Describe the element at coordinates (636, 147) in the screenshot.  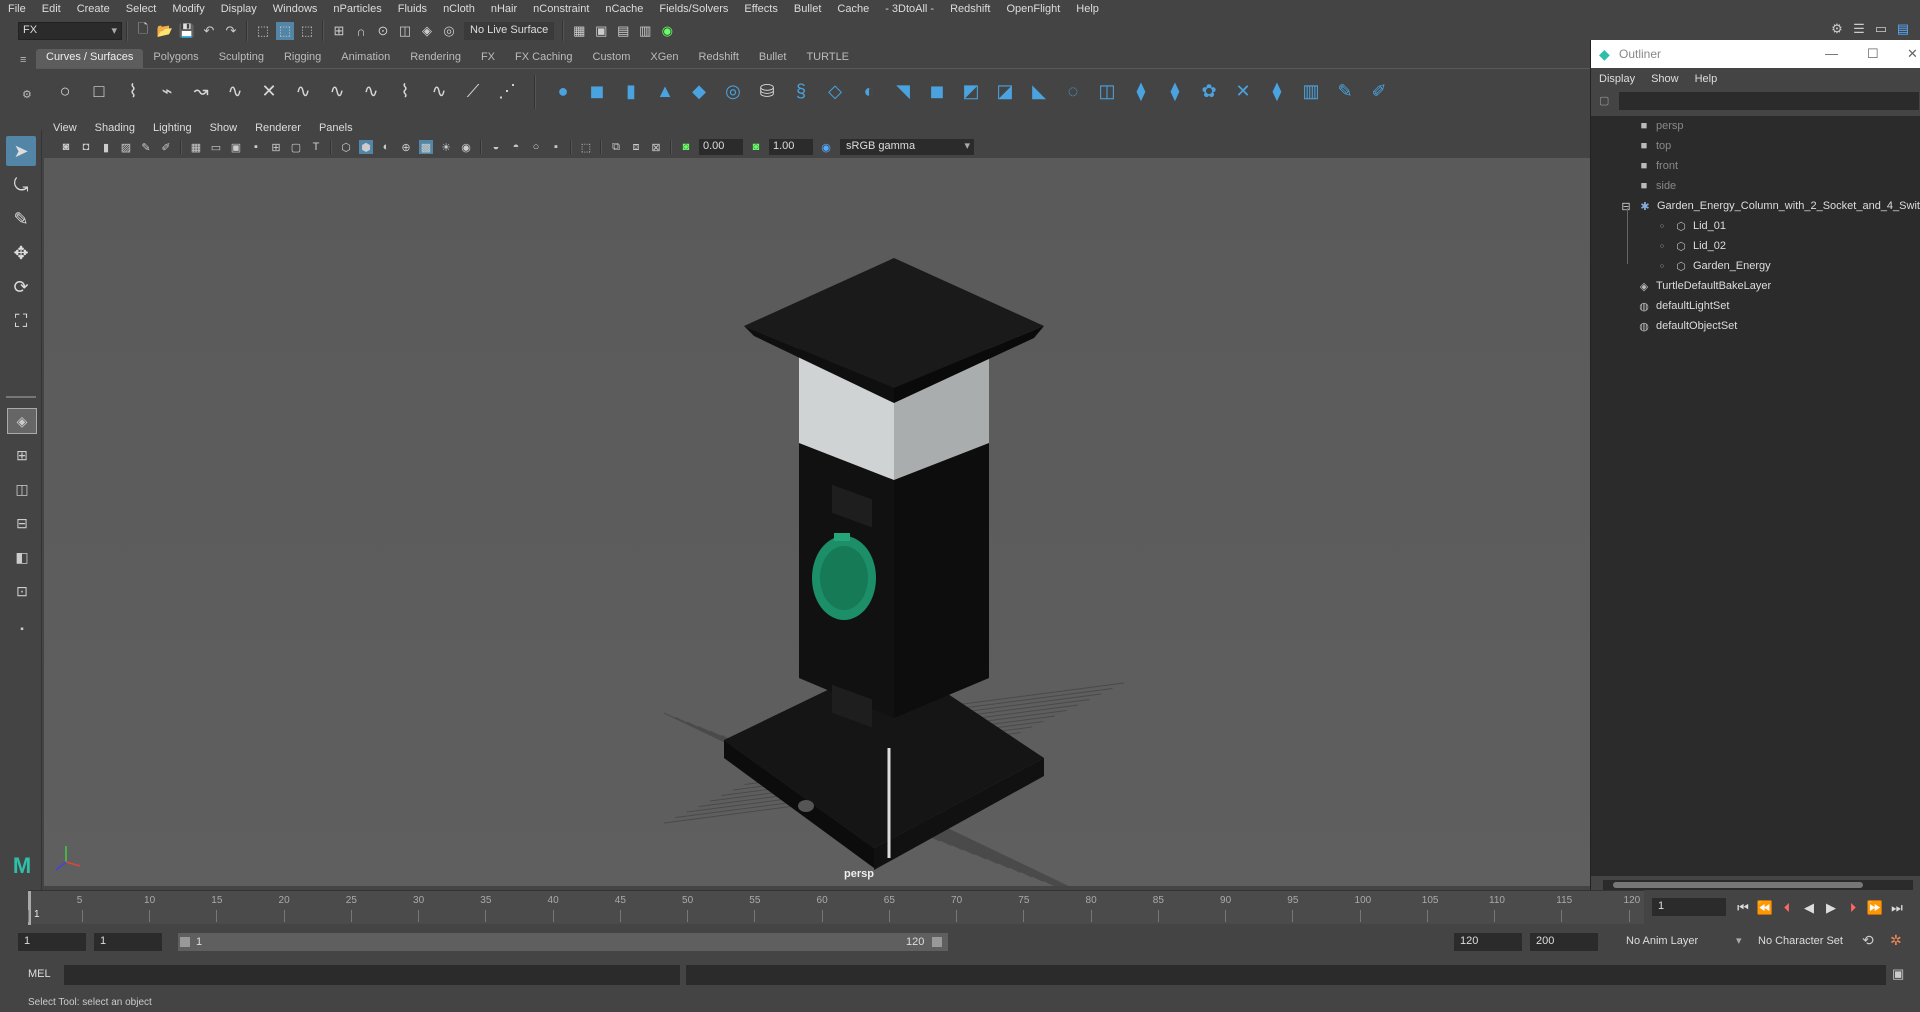
I see `xray-joints-icon: ⧈` at that location.